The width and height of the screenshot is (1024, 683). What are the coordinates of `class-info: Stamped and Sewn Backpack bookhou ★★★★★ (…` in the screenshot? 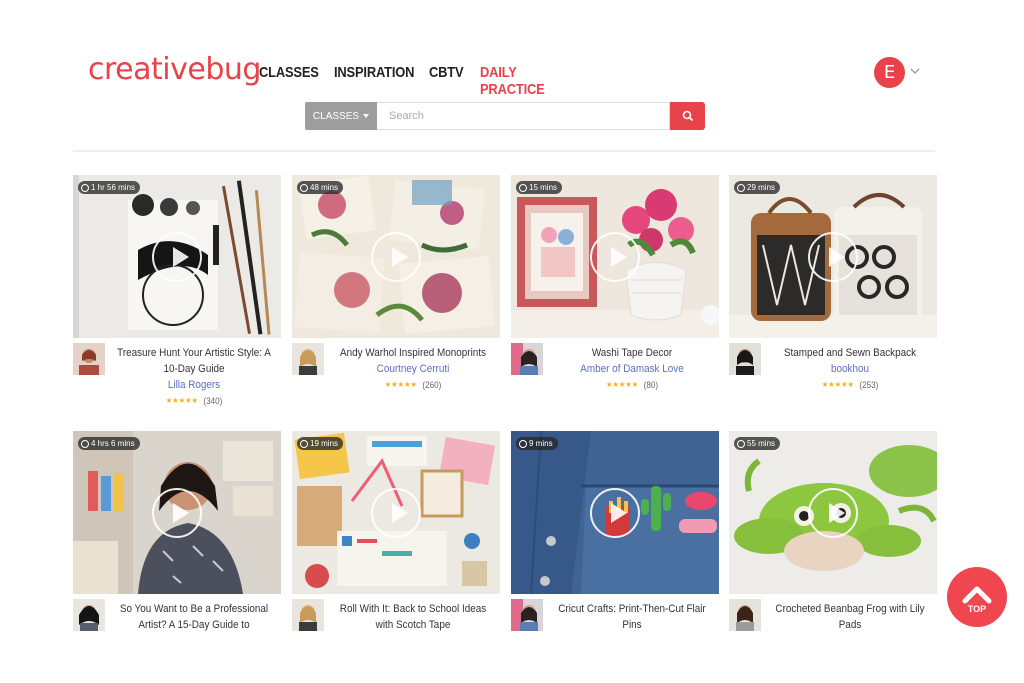 It's located at (833, 373).